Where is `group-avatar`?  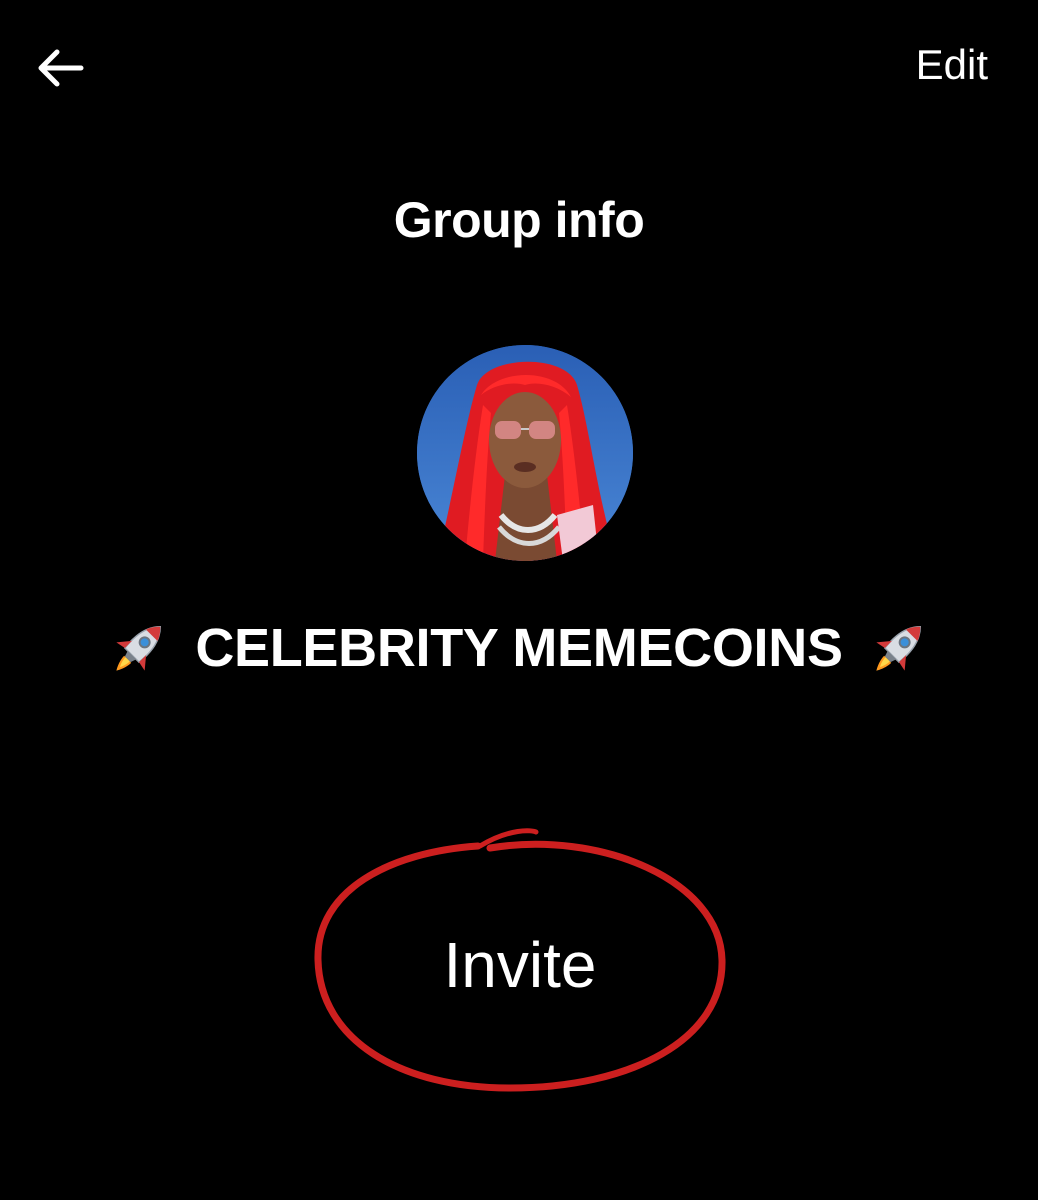
group-avatar is located at coordinates (525, 453).